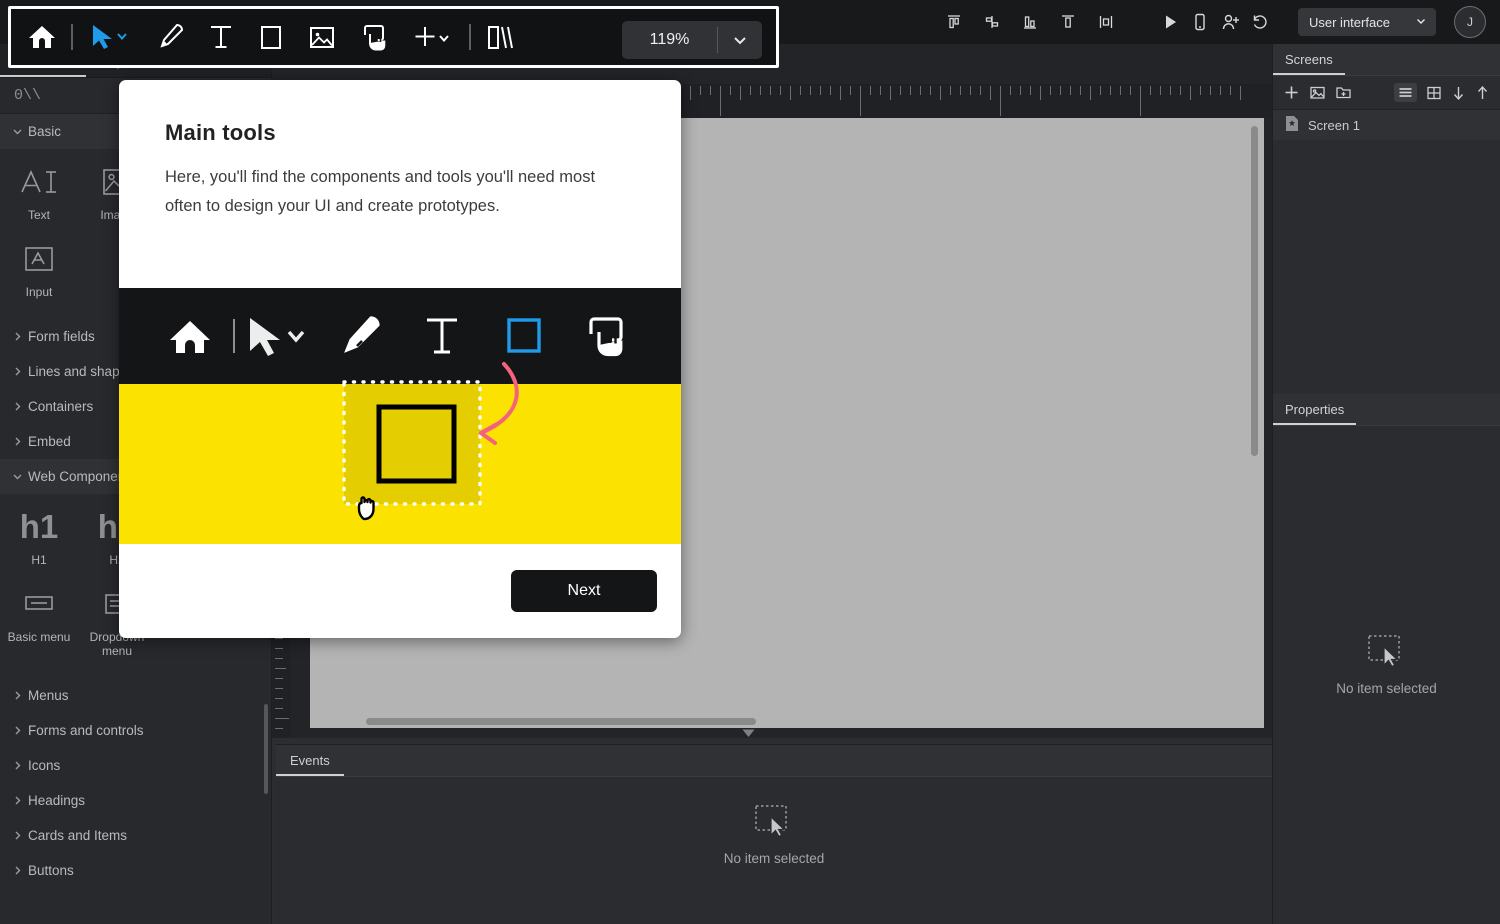 This screenshot has height=924, width=1500. Describe the element at coordinates (271, 37) in the screenshot. I see `rectangle-tool-icon` at that location.